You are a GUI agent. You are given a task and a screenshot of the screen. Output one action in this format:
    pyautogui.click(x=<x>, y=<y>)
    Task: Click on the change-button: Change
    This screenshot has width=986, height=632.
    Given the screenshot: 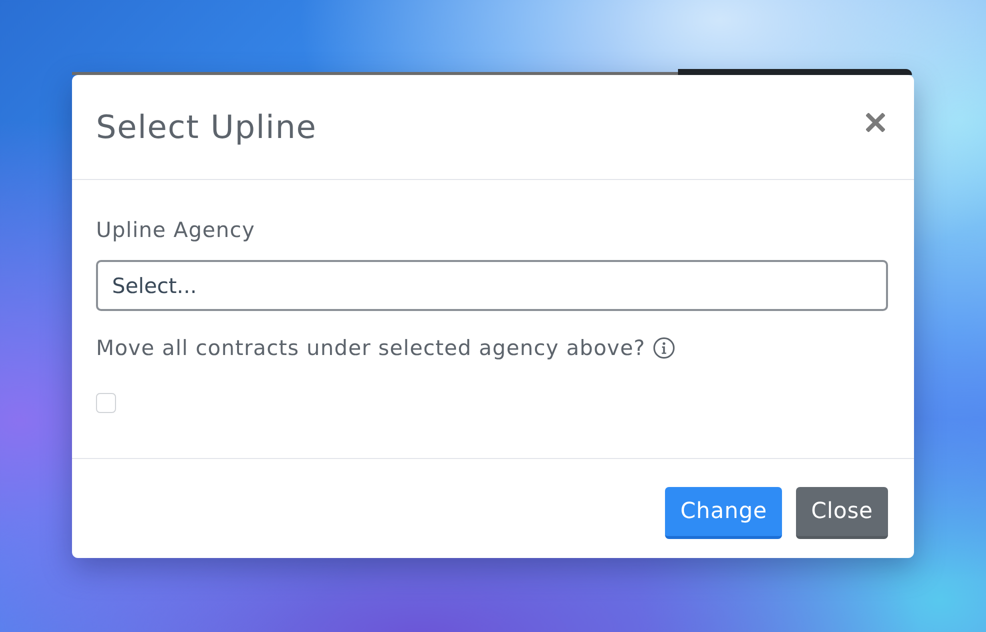 What is the action you would take?
    pyautogui.click(x=723, y=513)
    